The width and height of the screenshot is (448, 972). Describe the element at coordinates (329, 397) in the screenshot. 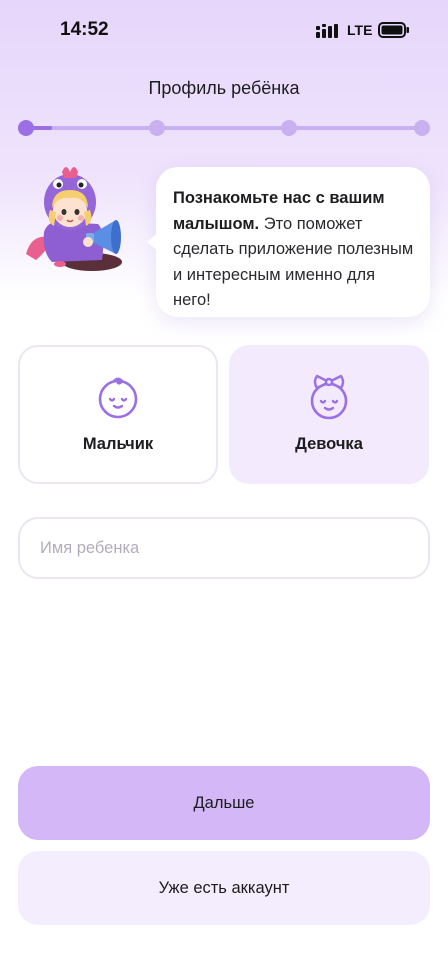

I see `baby-girl-bow-icon` at that location.